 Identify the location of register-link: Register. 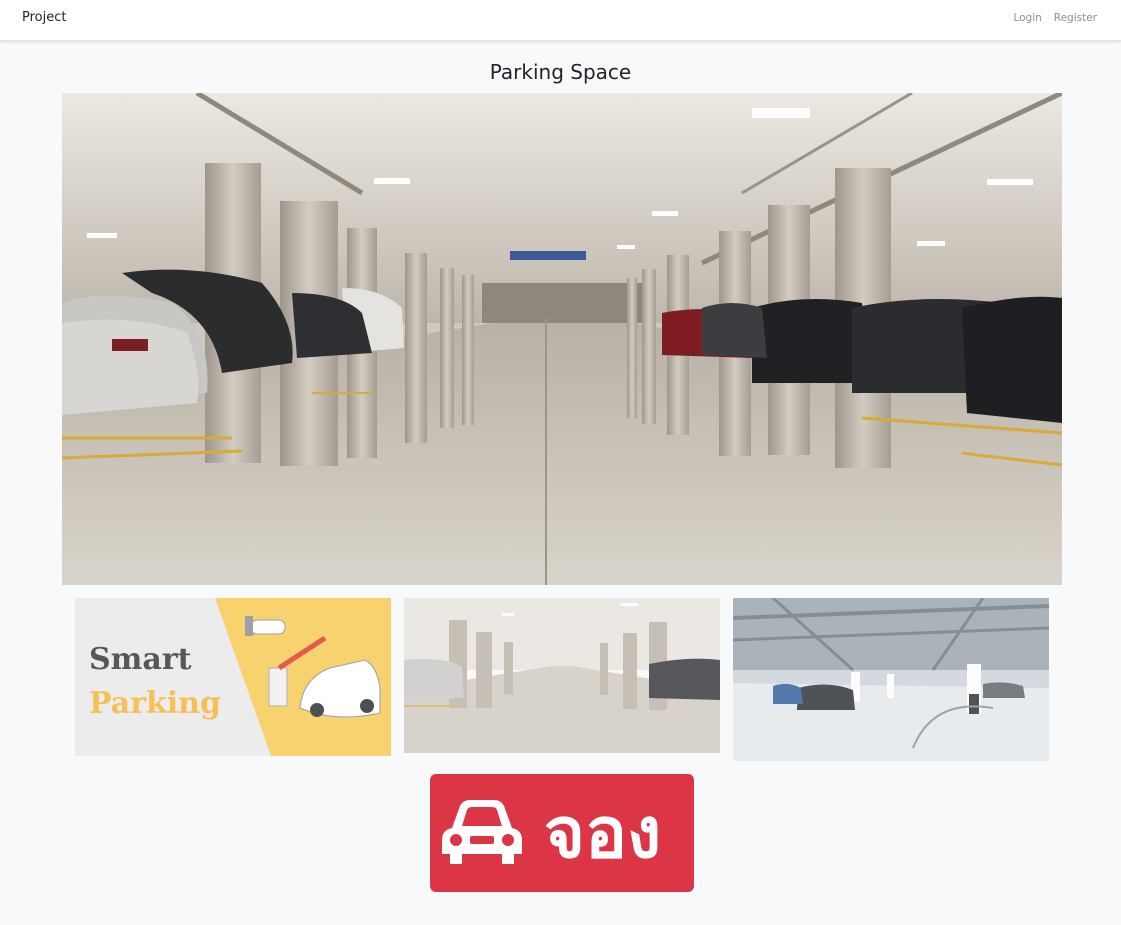
(1075, 18).